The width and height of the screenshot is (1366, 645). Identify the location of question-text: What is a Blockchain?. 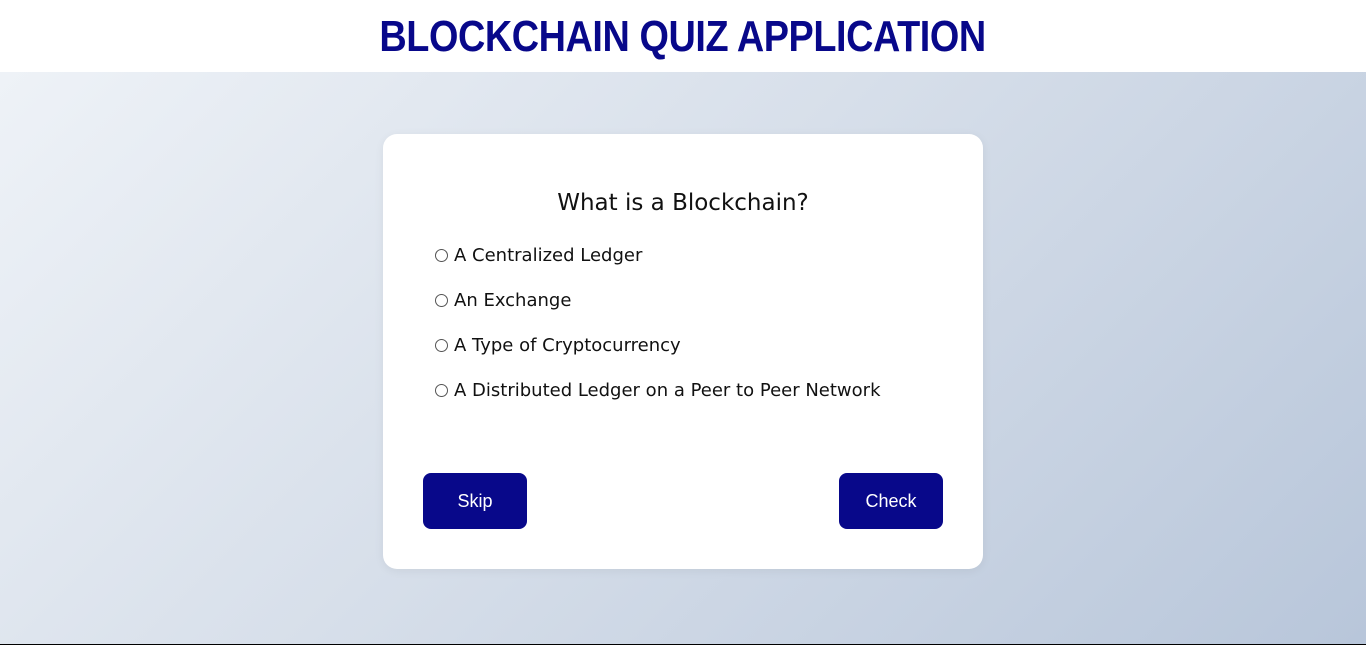
(683, 203).